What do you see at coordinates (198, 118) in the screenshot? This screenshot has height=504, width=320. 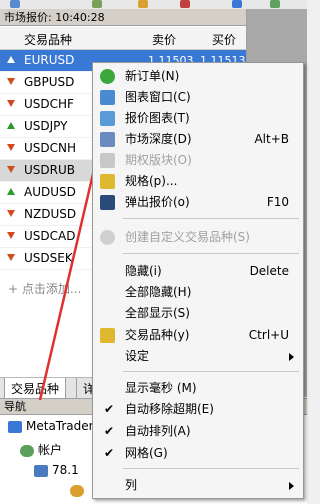 I see `menu-item-tick-chart: 报价图表(T)` at bounding box center [198, 118].